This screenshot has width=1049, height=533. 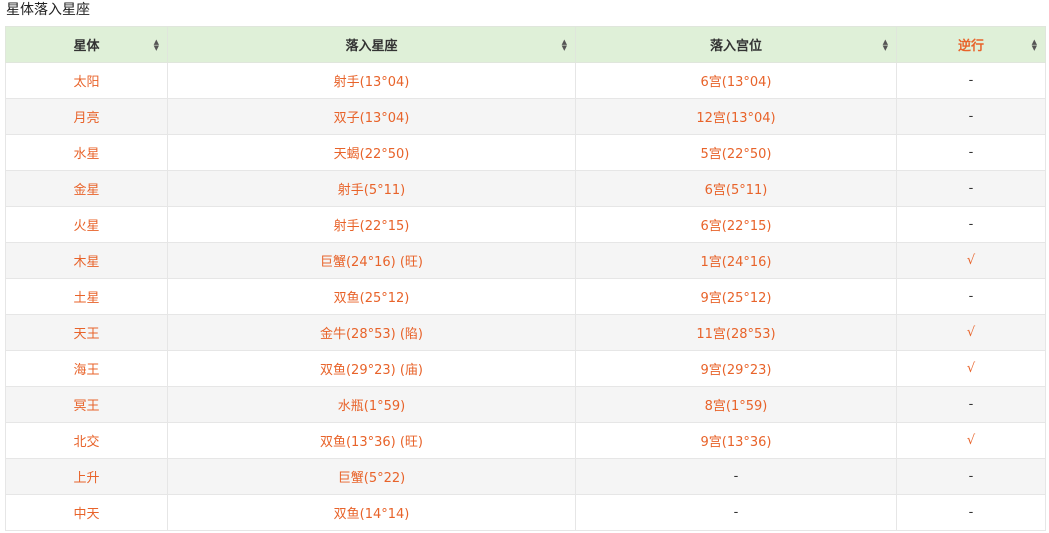 What do you see at coordinates (86, 80) in the screenshot?
I see `cell-planet: 太阳` at bounding box center [86, 80].